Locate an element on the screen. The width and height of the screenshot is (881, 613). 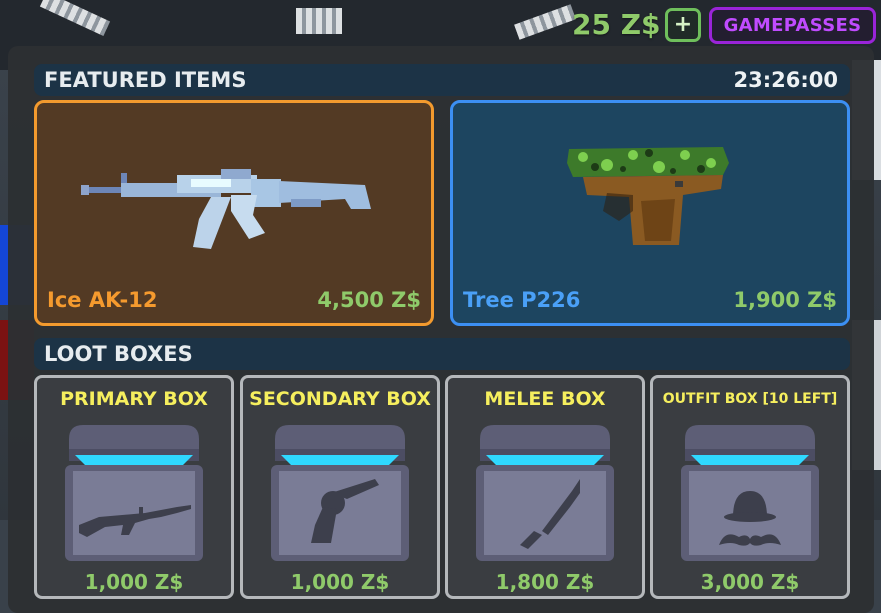
loot-box-title: MELEE BOX is located at coordinates (545, 399).